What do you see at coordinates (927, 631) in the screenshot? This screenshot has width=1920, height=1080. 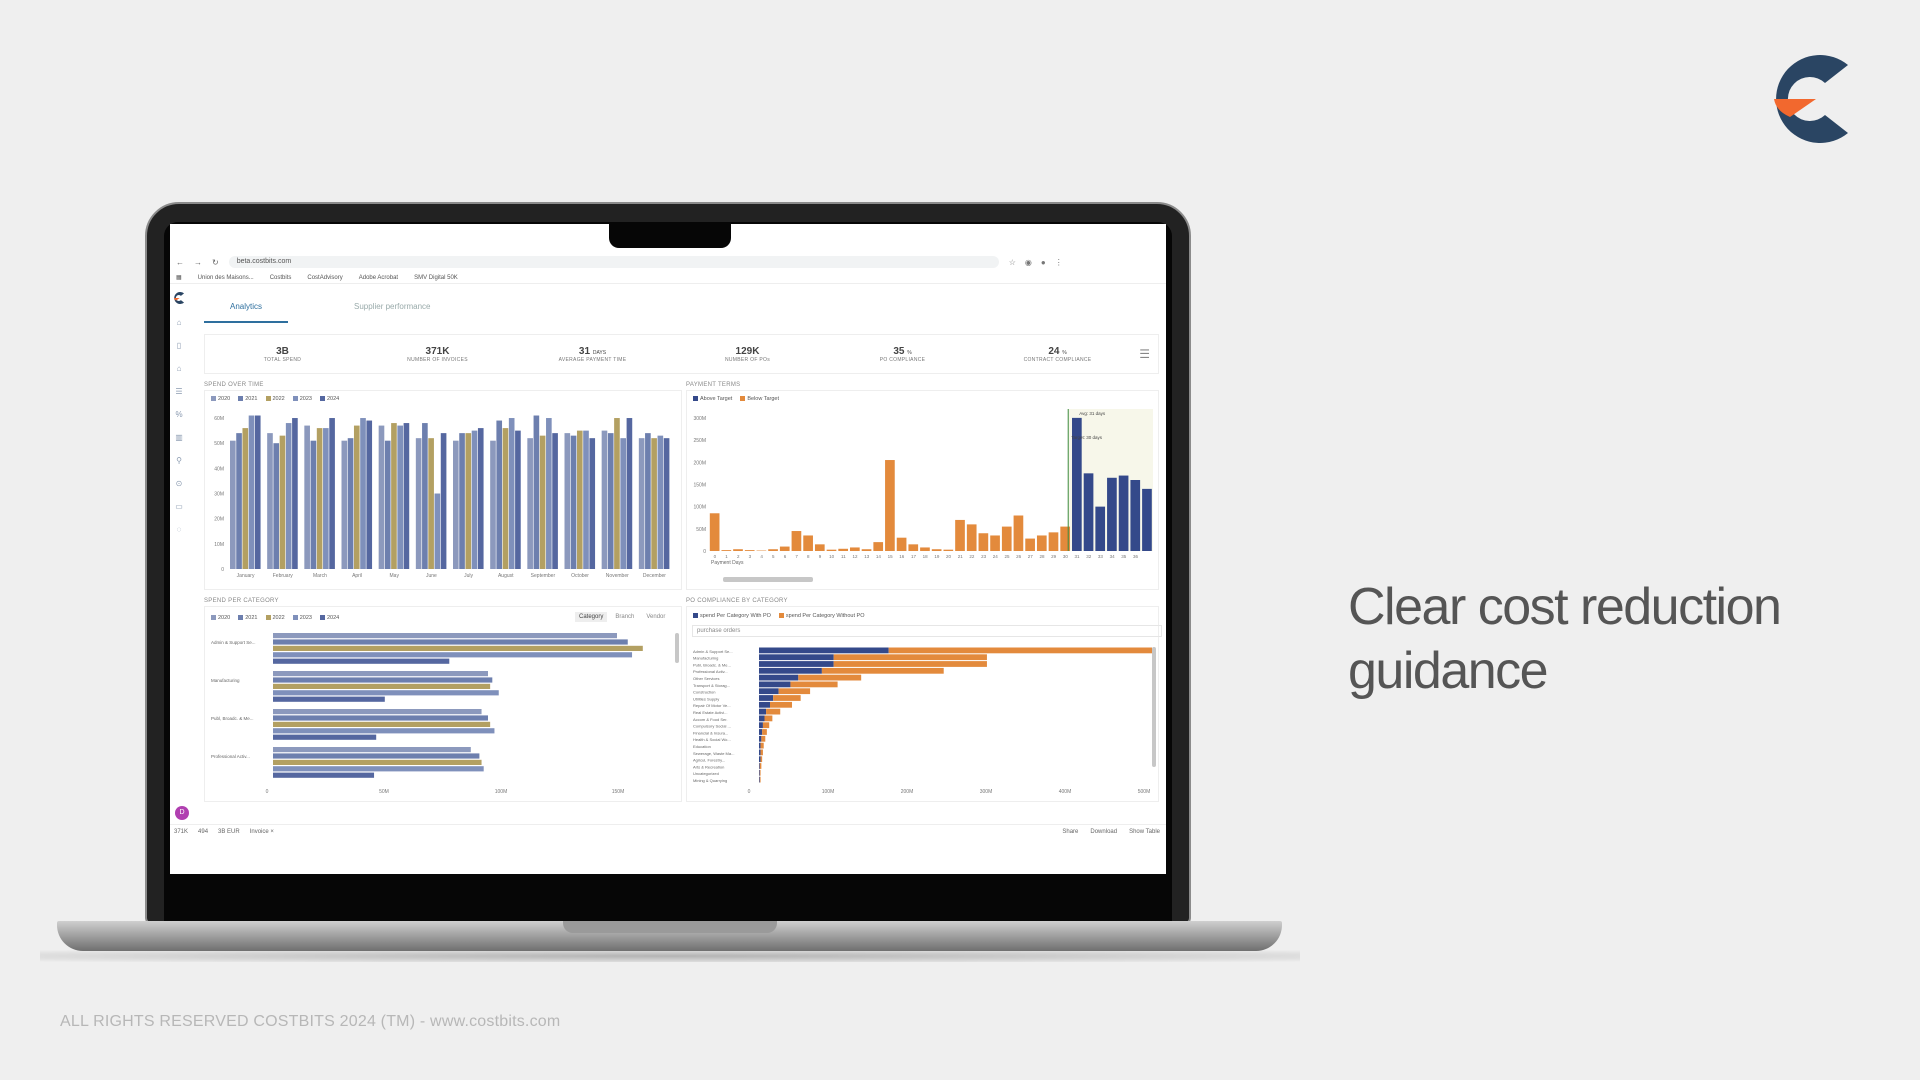 I see `metric-dropdown: purchase orders` at bounding box center [927, 631].